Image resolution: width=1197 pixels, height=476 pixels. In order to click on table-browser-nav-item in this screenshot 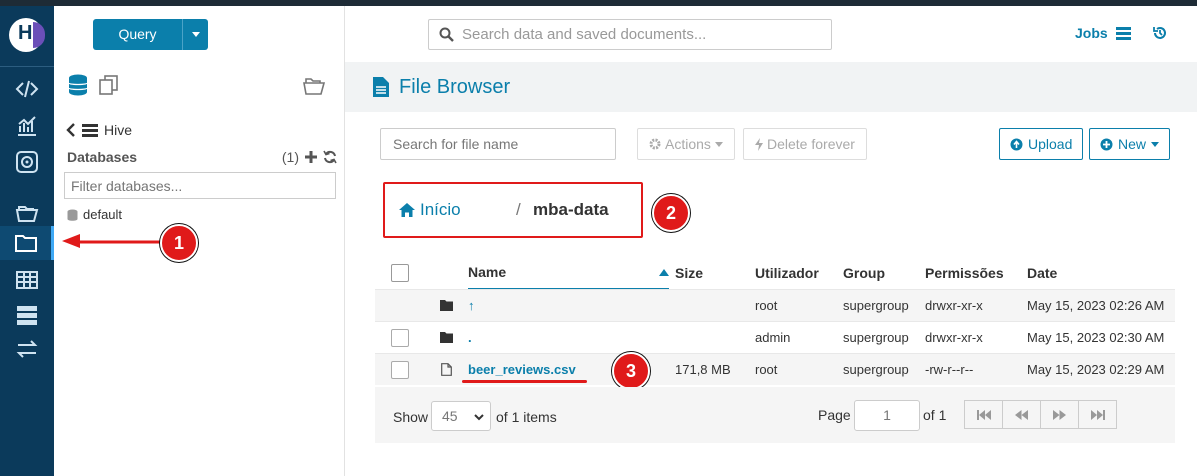, I will do `click(27, 280)`.